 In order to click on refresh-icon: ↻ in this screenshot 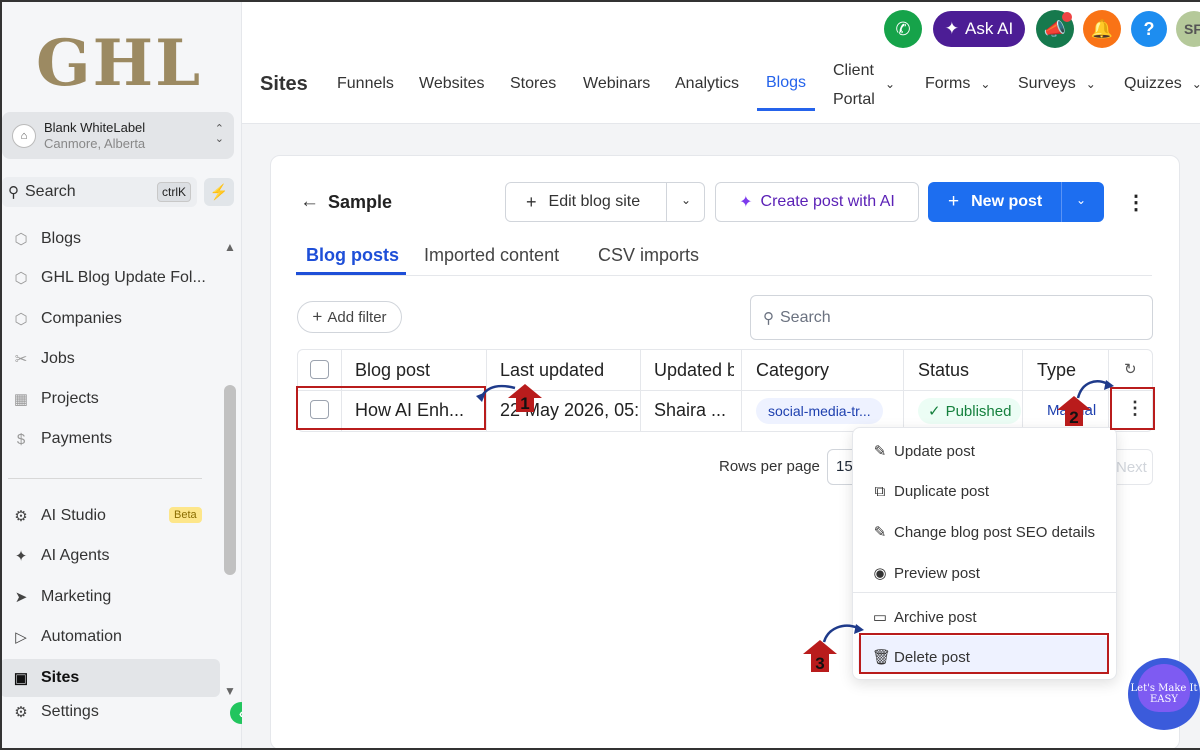, I will do `click(1130, 369)`.